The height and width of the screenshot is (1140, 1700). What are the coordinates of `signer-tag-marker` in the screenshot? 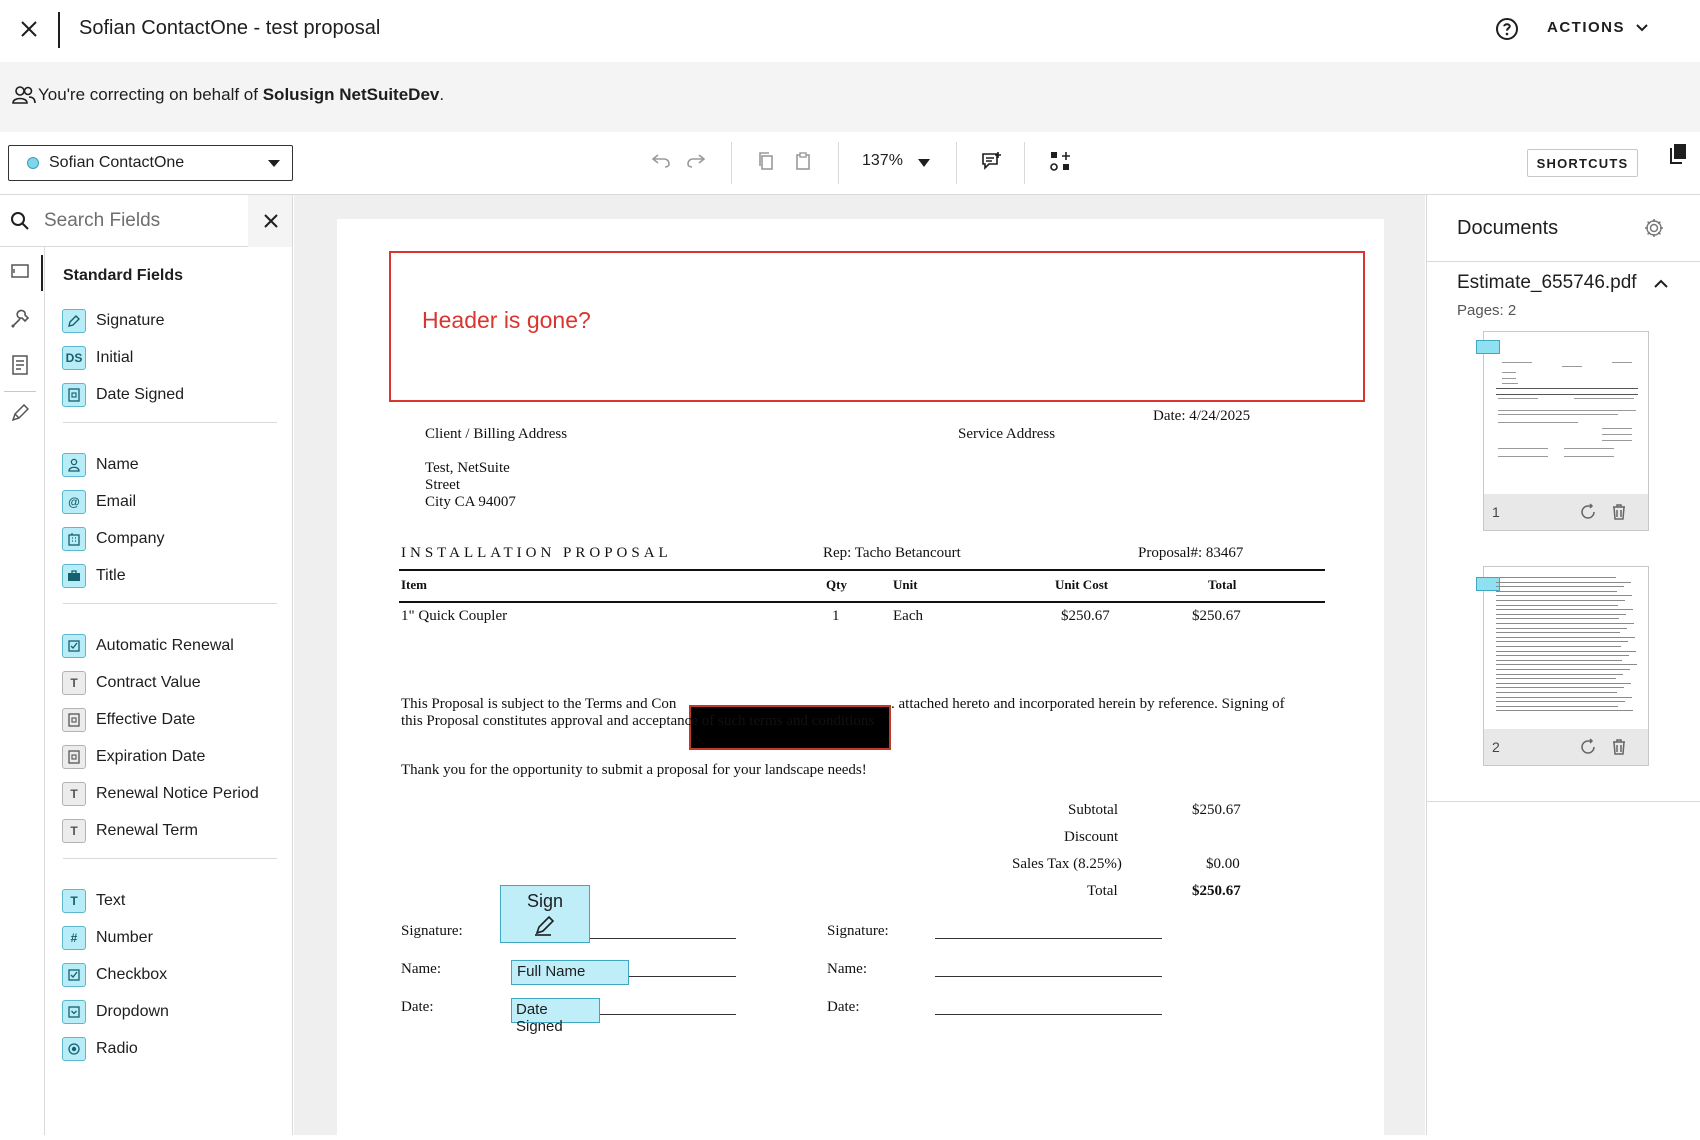 It's located at (1488, 584).